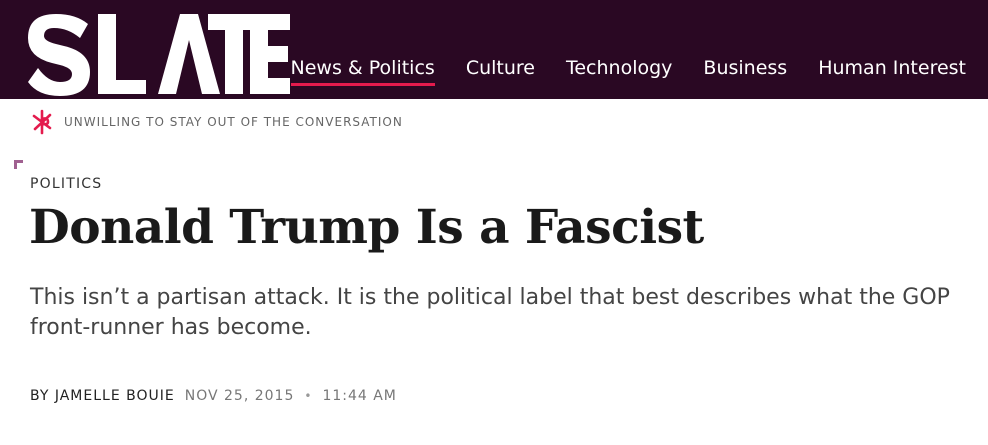 Image resolution: width=988 pixels, height=445 pixels. Describe the element at coordinates (366, 227) in the screenshot. I see `article-headline: Donald Trump Is a Fascist` at that location.